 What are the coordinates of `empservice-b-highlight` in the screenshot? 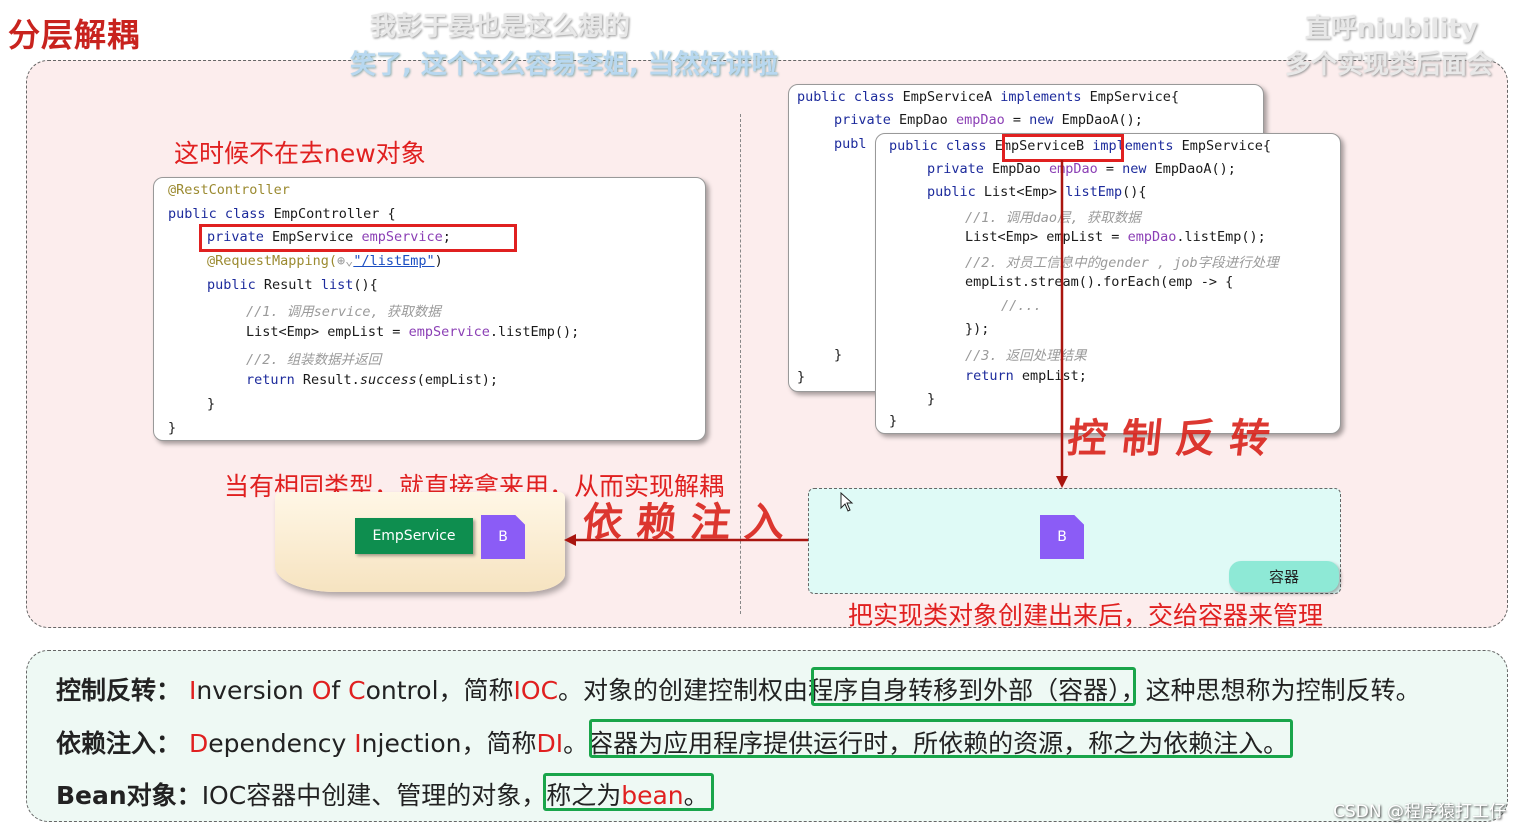 It's located at (1063, 148).